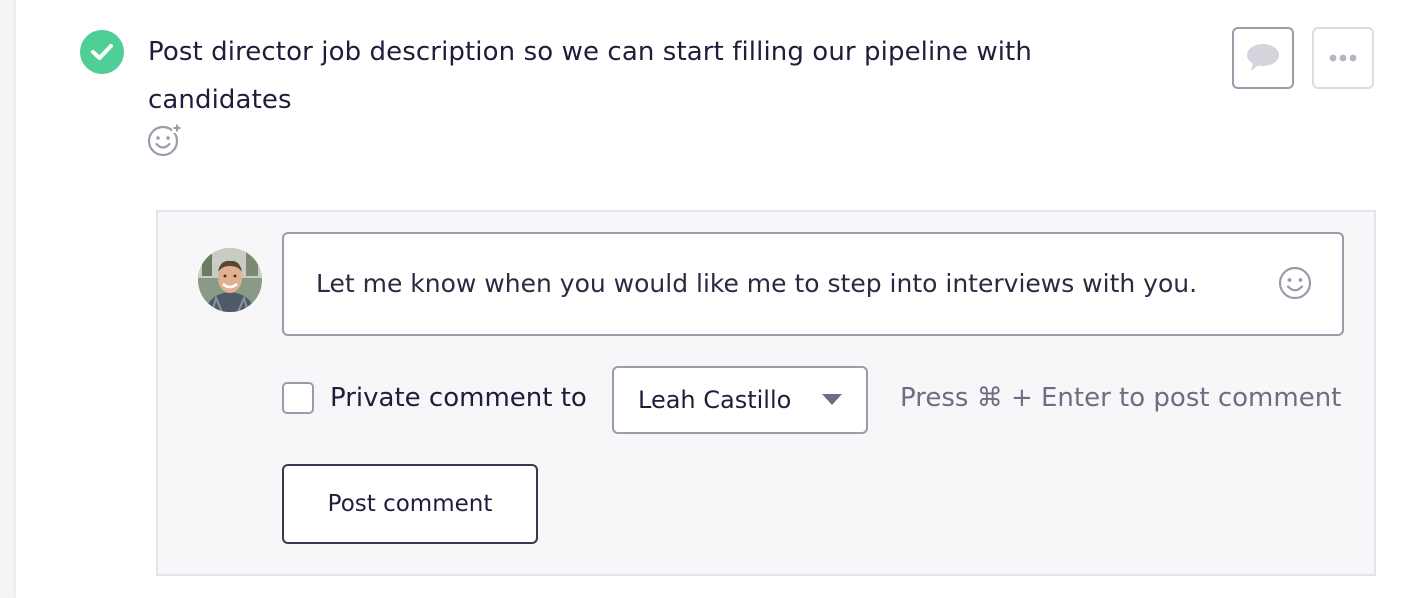 The height and width of the screenshot is (598, 1428). I want to click on private-comment-label: Private comment to, so click(458, 398).